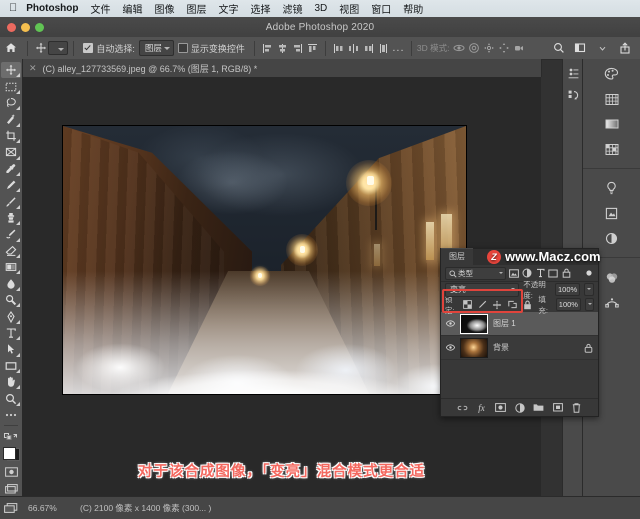  I want to click on eraser-tool, so click(11, 251).